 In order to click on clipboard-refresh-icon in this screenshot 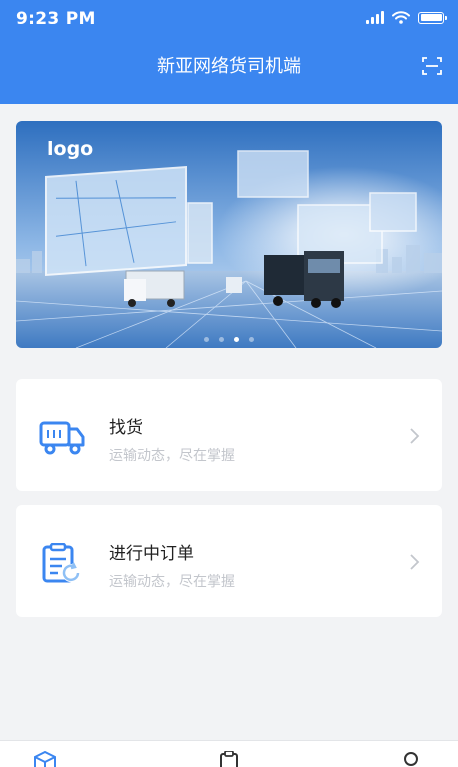, I will do `click(61, 563)`.